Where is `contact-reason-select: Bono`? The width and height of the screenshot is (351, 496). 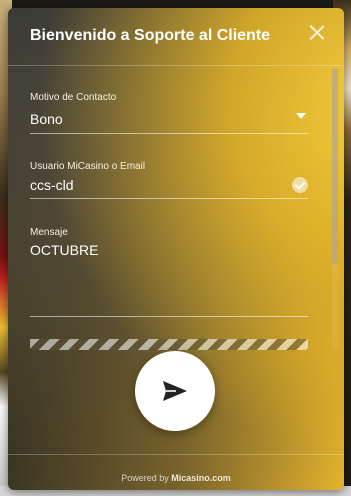
contact-reason-select: Bono is located at coordinates (46, 119).